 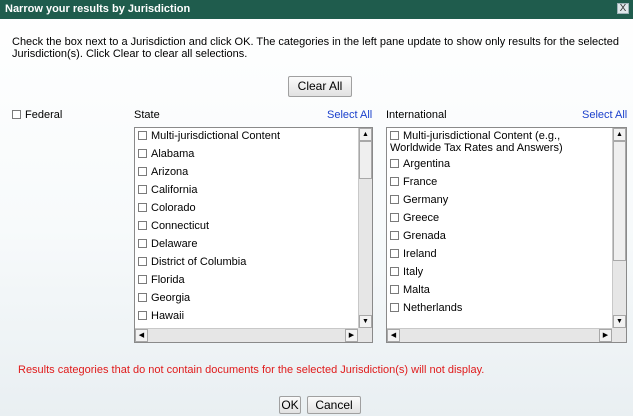 I want to click on international-list-item: Argentina, so click(x=500, y=164).